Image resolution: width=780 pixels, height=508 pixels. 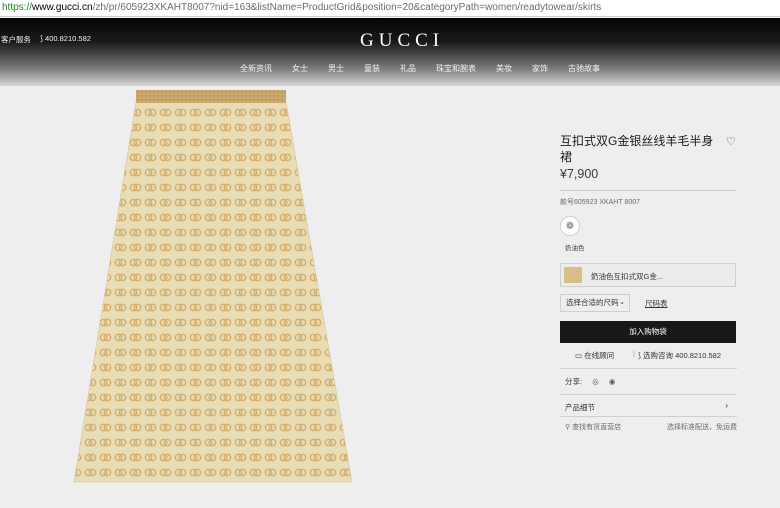 I want to click on nav-item-children: 童装, so click(x=372, y=68).